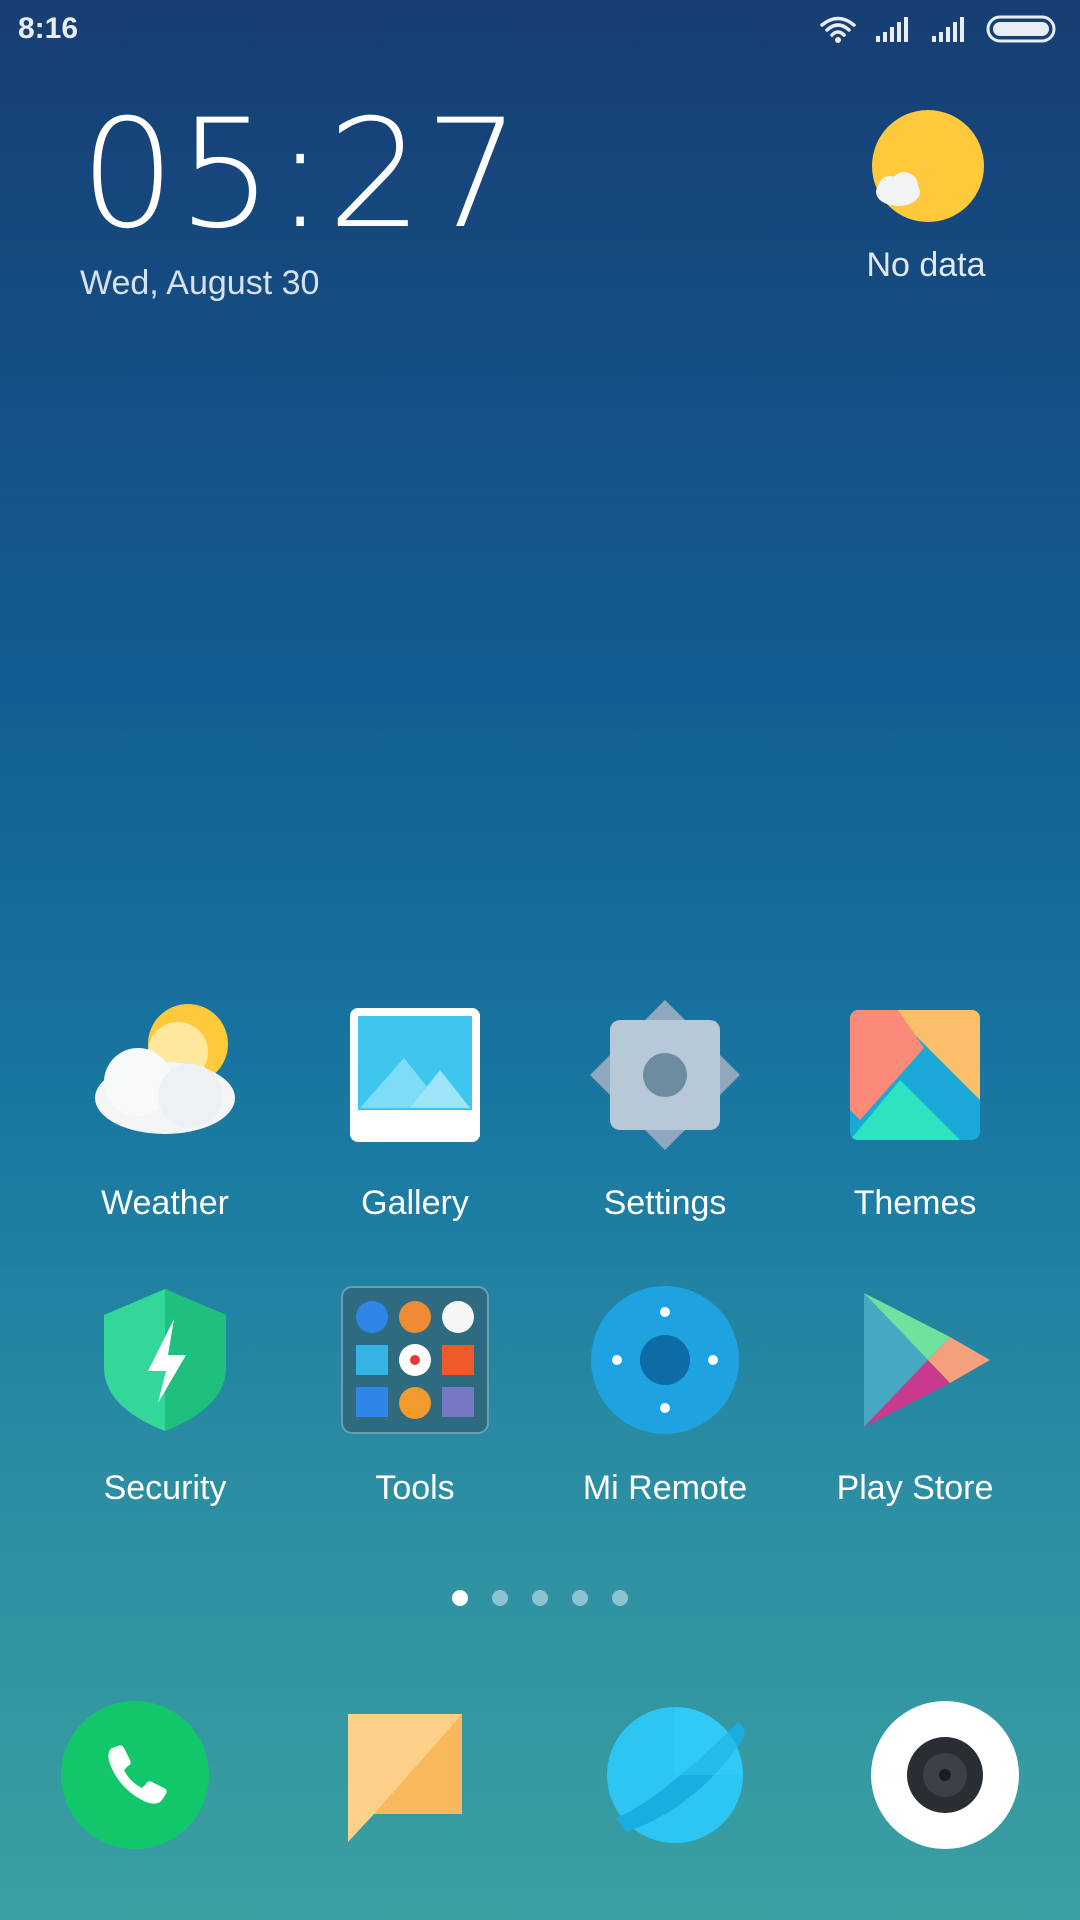 Image resolution: width=1080 pixels, height=1920 pixels. What do you see at coordinates (540, 30) in the screenshot?
I see `status-bar: 8:16` at bounding box center [540, 30].